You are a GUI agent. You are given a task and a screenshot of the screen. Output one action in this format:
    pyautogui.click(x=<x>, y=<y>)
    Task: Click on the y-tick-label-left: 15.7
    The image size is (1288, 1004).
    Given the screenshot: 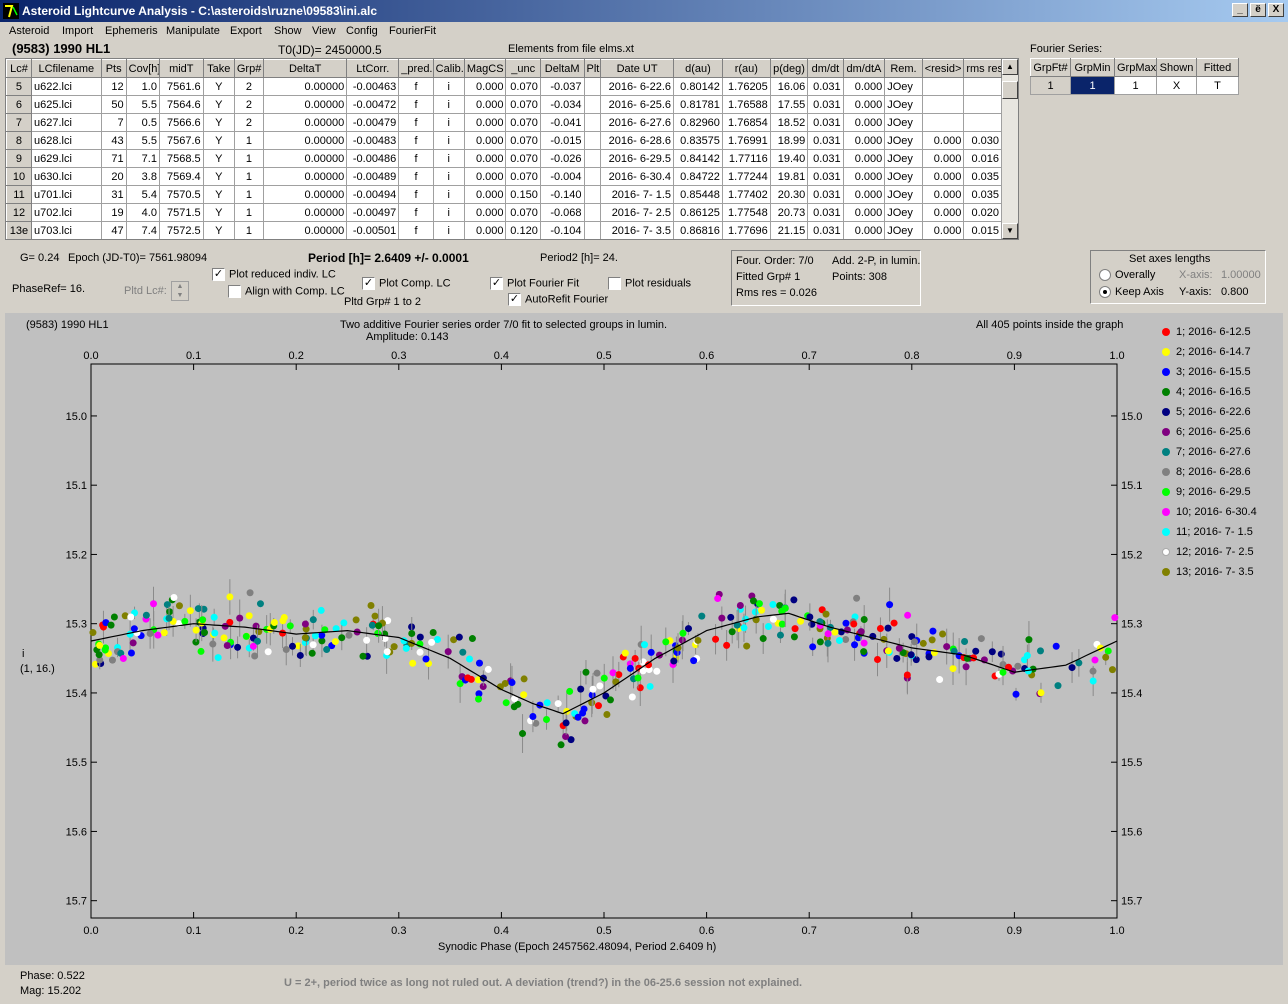 What is the action you would take?
    pyautogui.click(x=76, y=902)
    